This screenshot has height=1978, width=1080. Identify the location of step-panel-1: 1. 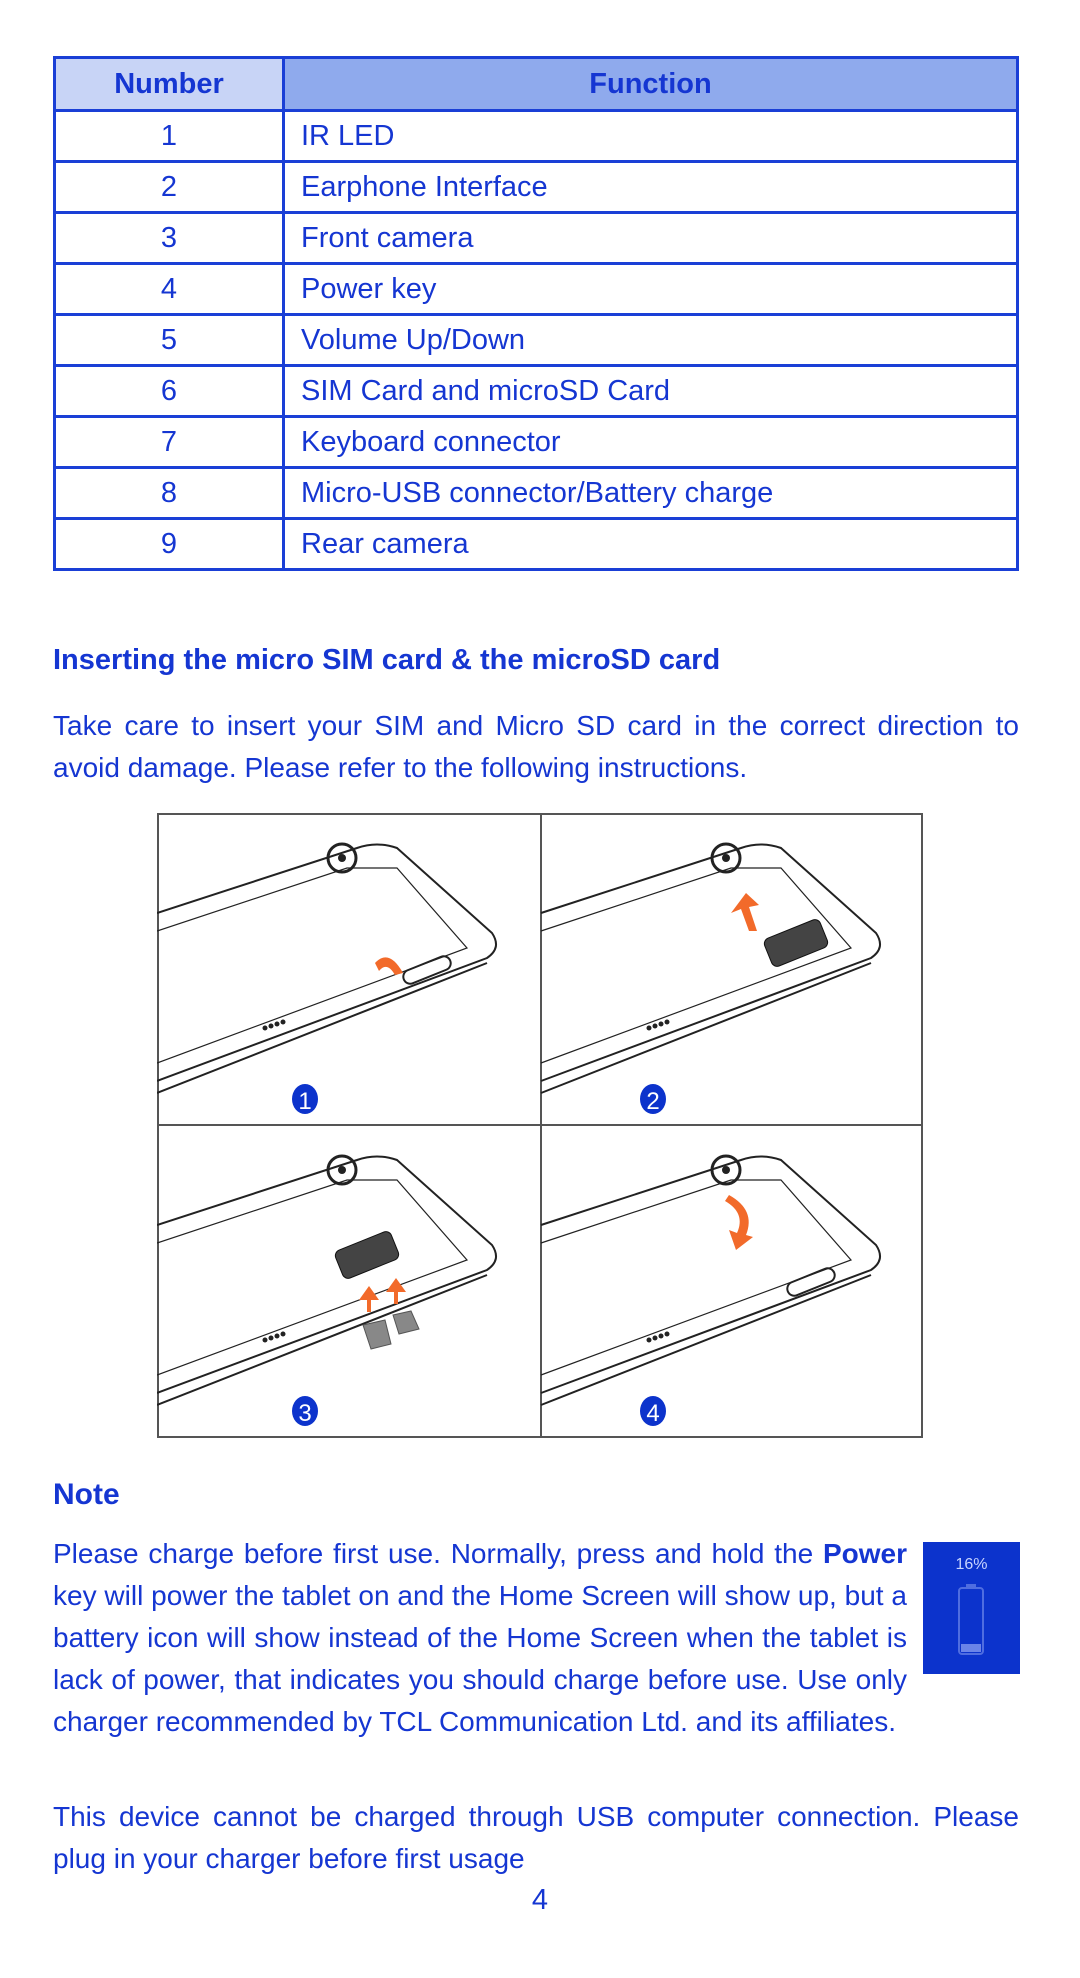
(327, 978).